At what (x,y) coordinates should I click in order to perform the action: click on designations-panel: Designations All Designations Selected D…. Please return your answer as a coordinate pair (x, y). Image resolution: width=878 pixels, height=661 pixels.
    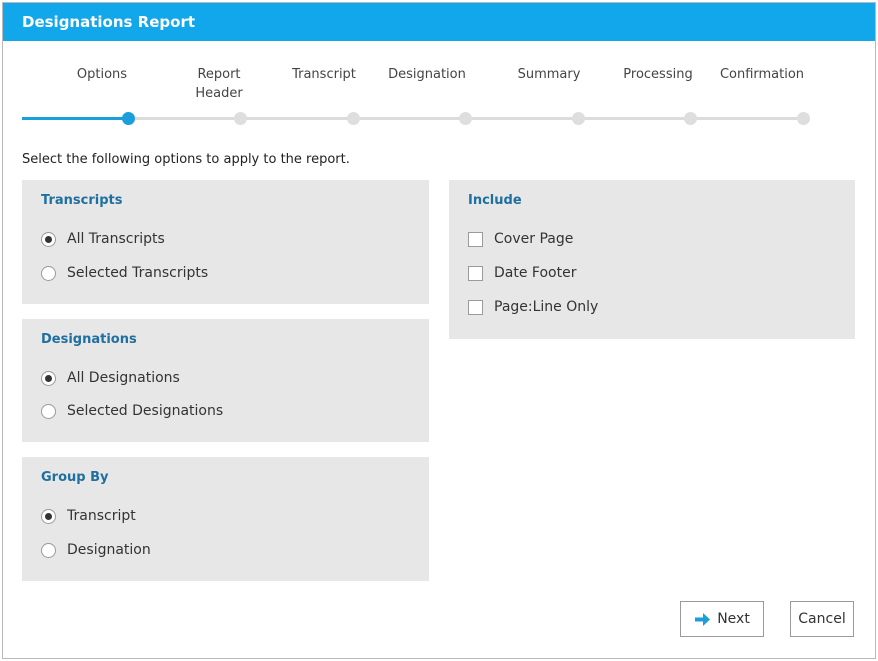
    Looking at the image, I should click on (225, 380).